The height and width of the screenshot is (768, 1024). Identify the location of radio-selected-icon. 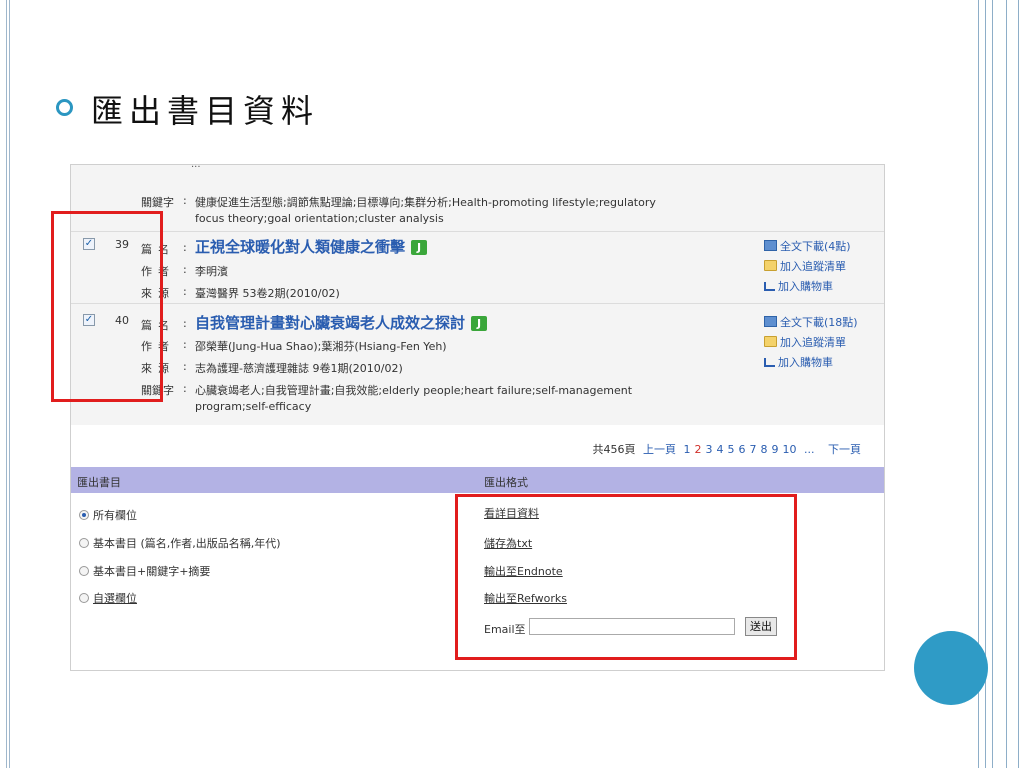
(84, 515).